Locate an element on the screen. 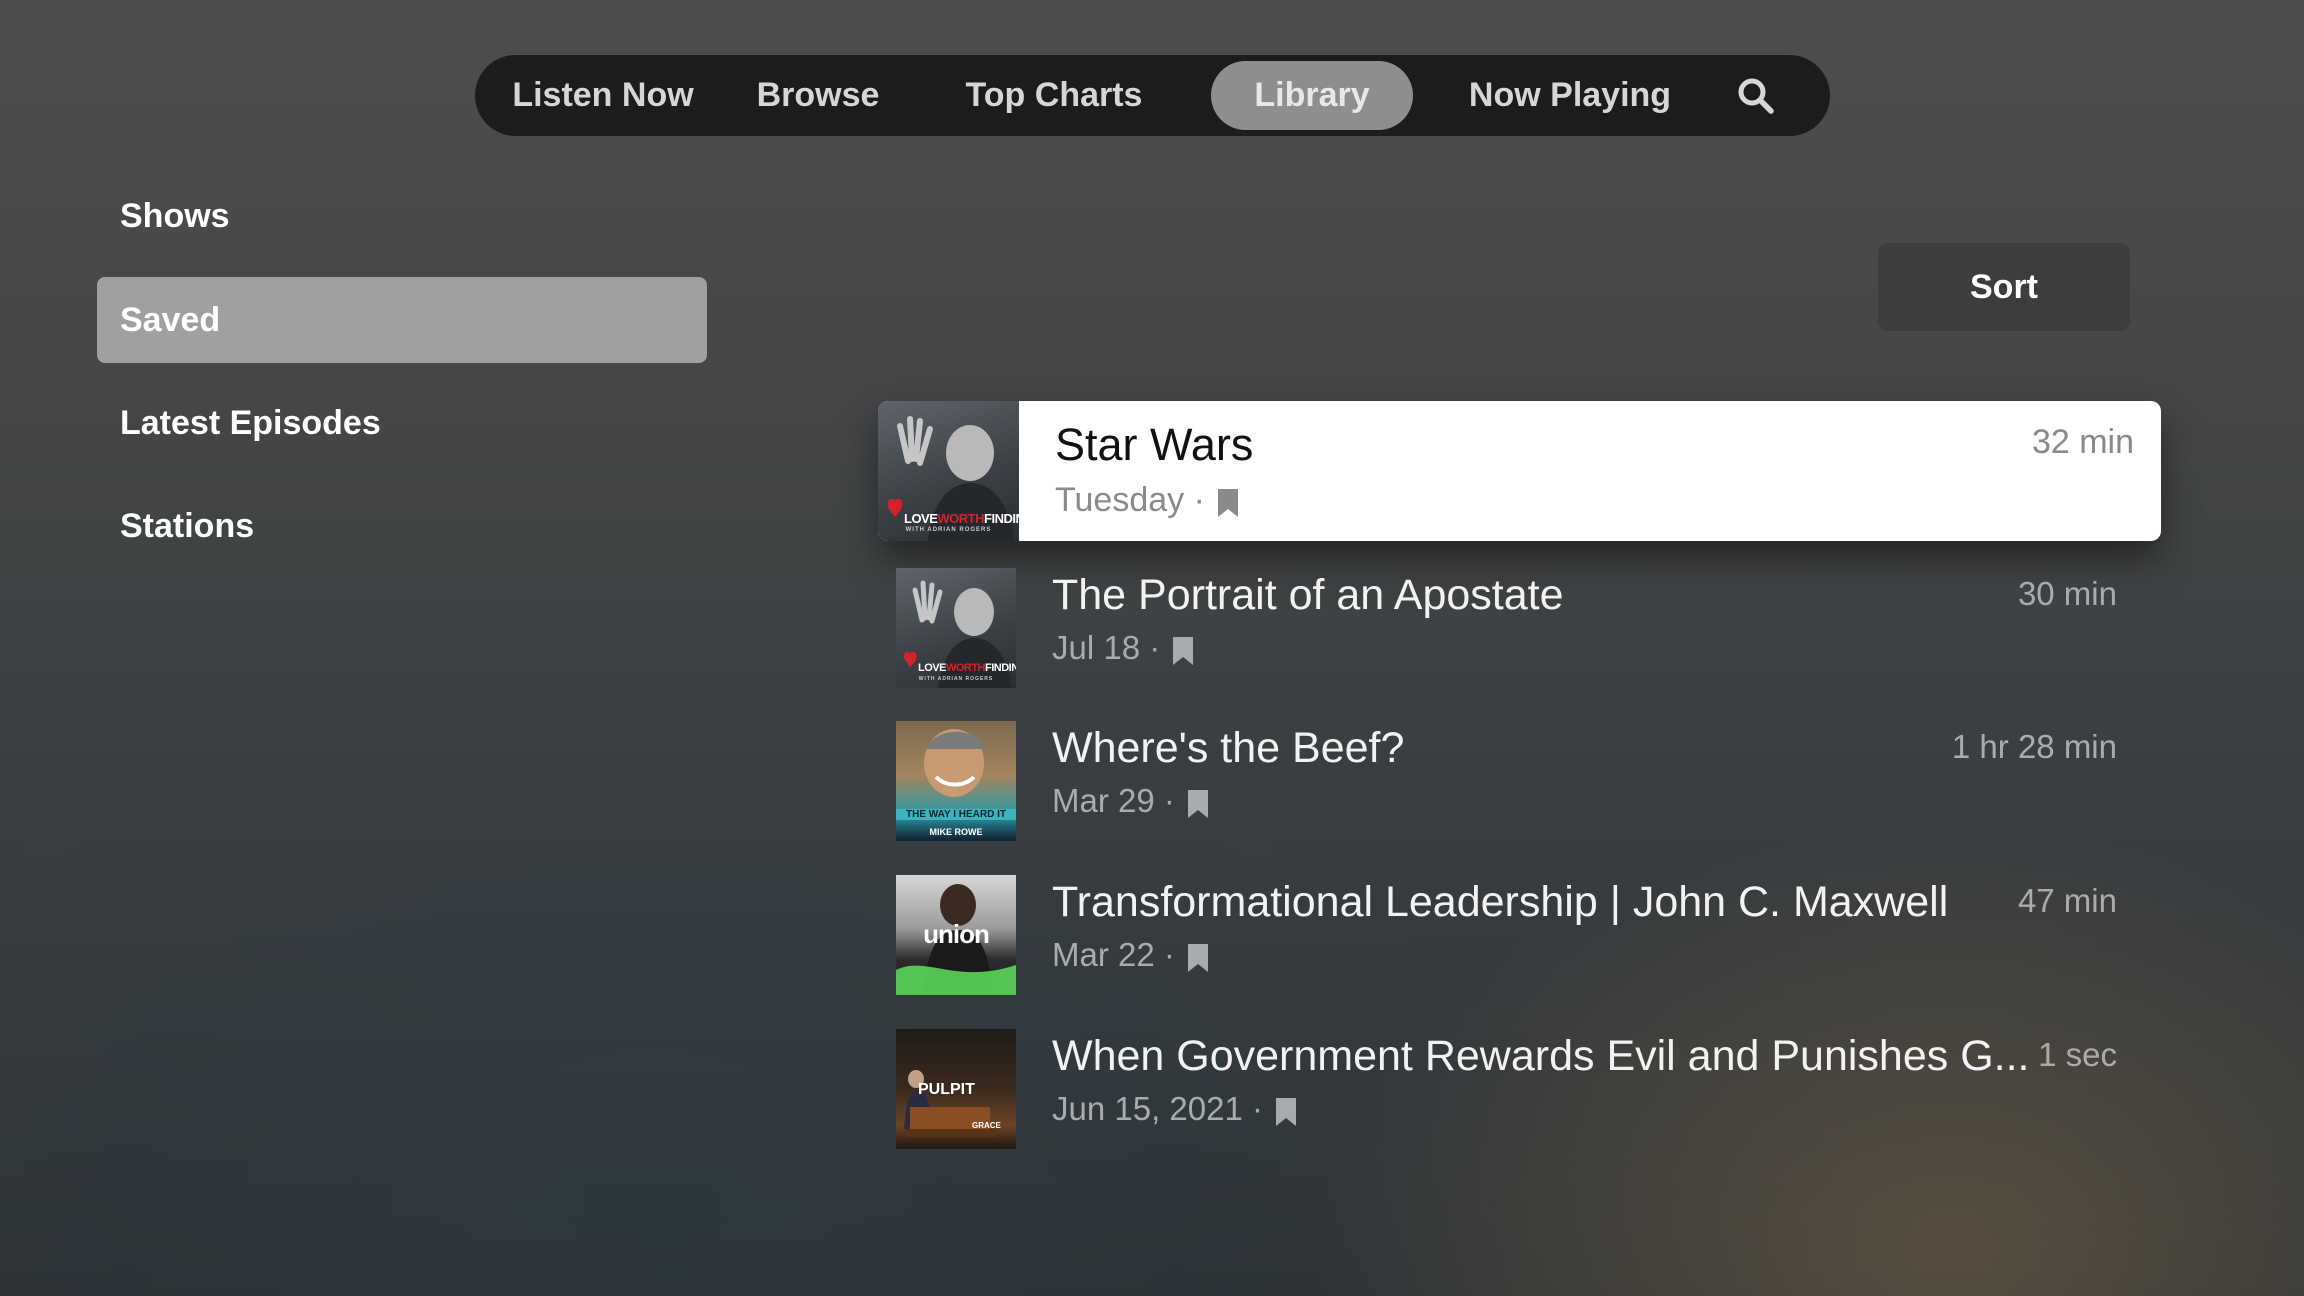 The width and height of the screenshot is (2304, 1296). episode-meta: Jul 18 · is located at coordinates (1123, 648).